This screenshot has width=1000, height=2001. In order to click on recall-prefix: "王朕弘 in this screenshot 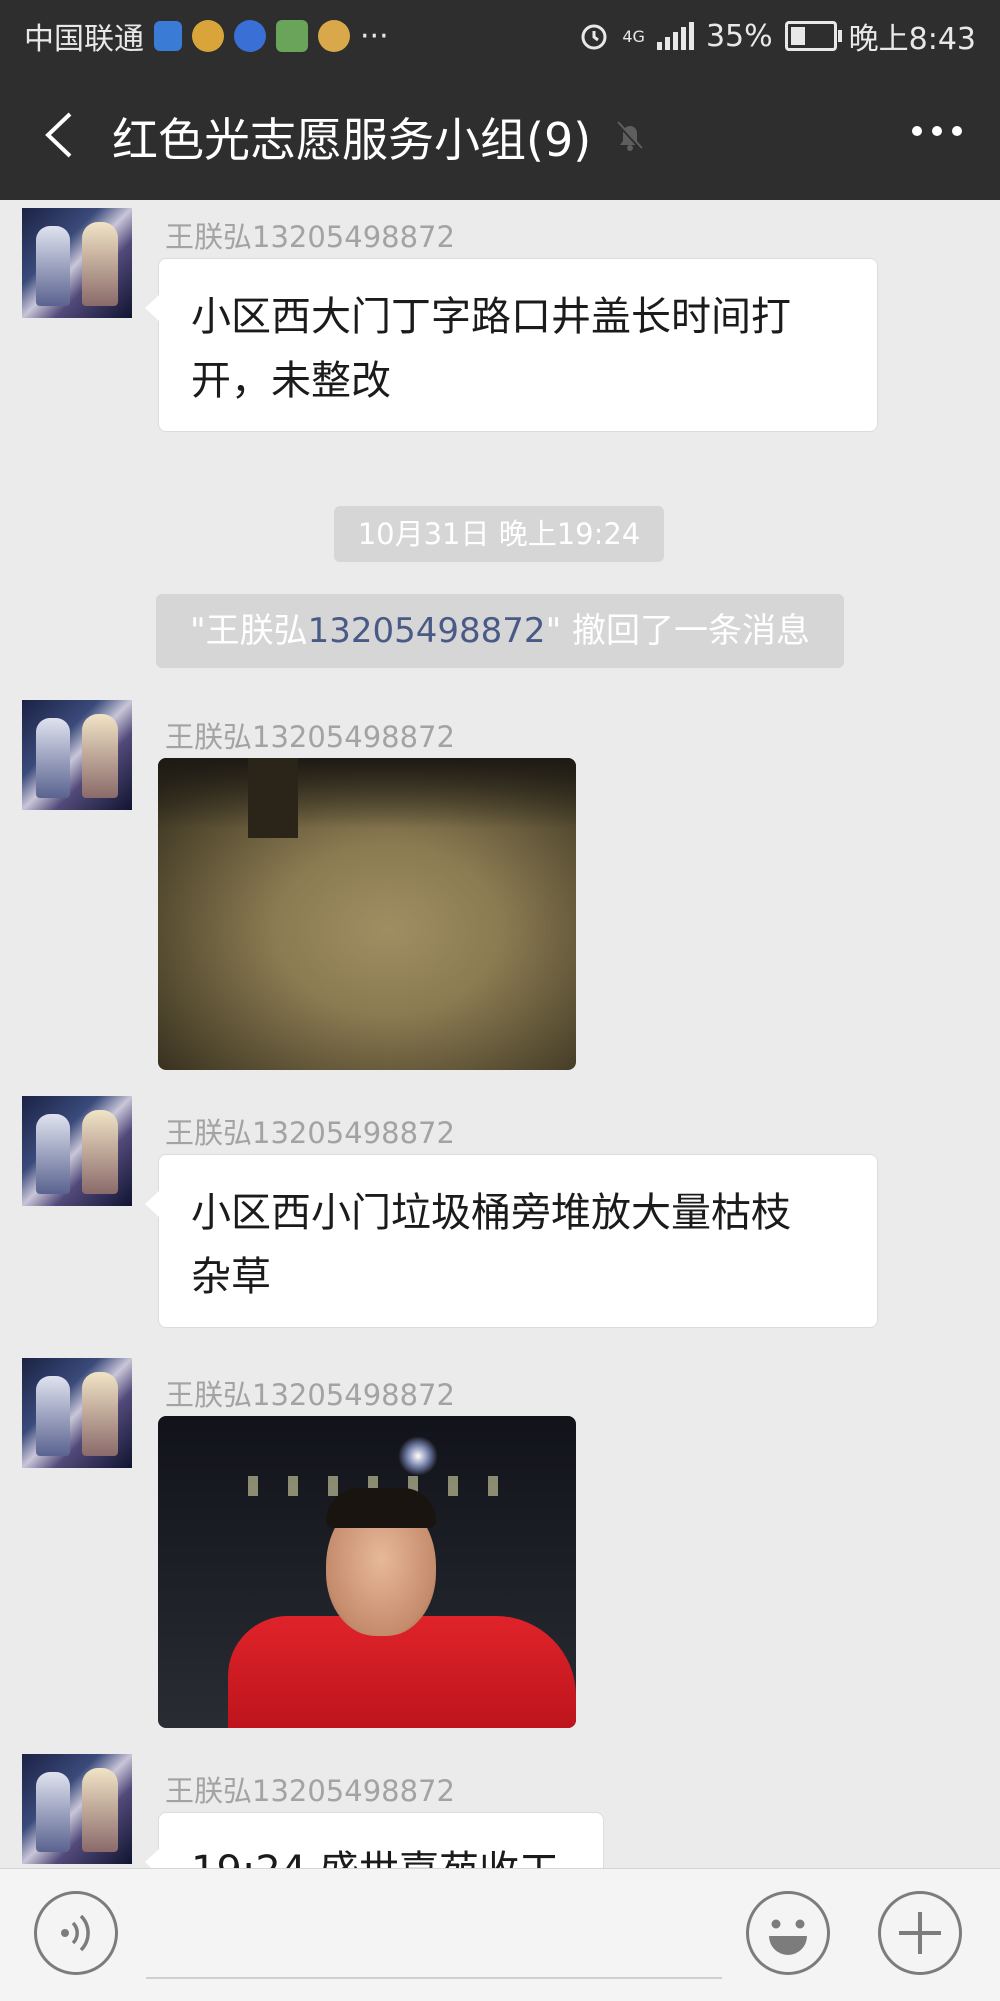, I will do `click(248, 631)`.